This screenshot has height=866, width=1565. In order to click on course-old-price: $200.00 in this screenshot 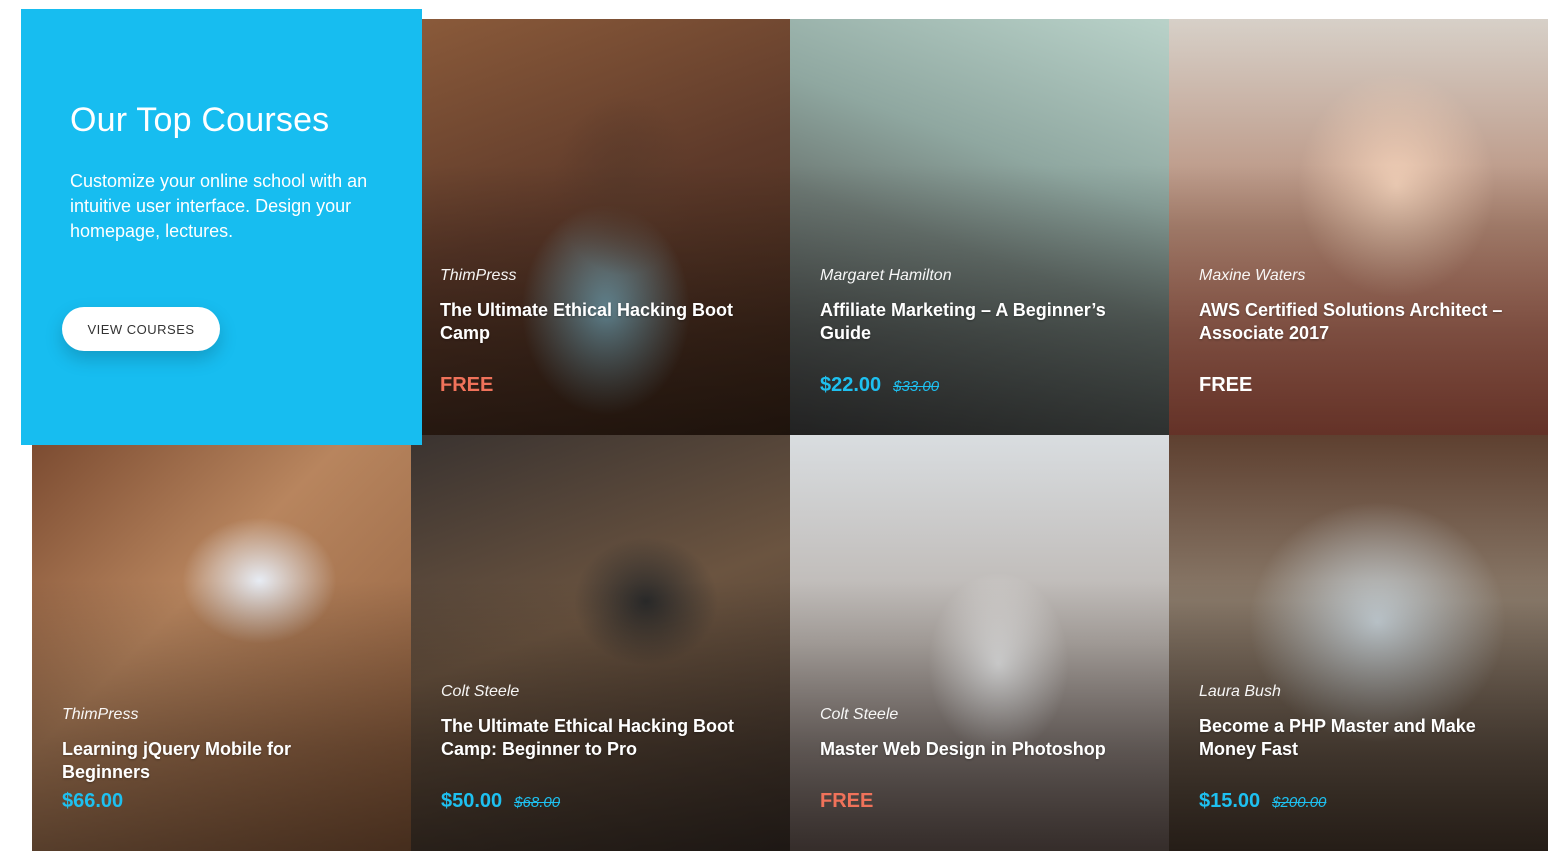, I will do `click(1299, 802)`.